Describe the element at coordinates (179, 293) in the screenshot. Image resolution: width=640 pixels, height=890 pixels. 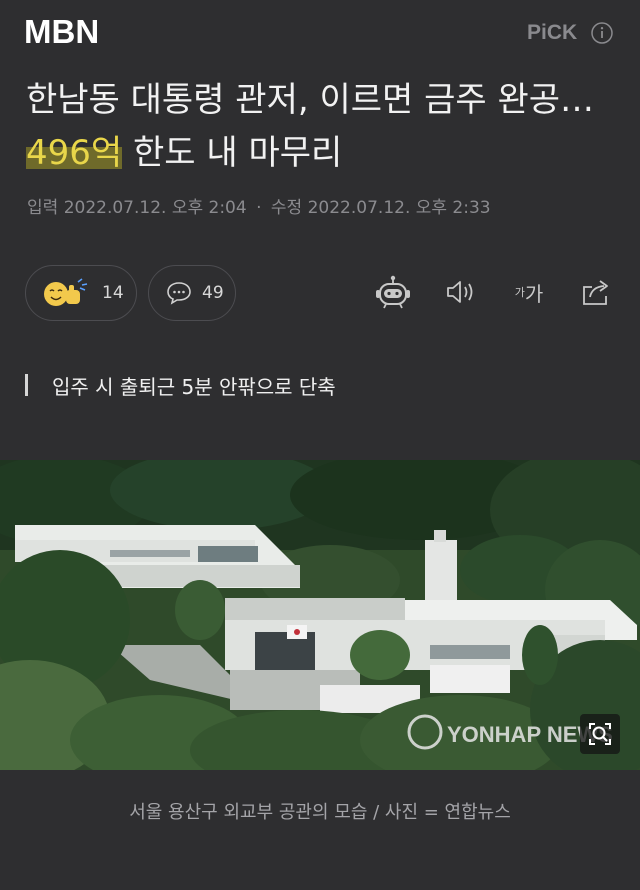
I see `comment-icon` at that location.